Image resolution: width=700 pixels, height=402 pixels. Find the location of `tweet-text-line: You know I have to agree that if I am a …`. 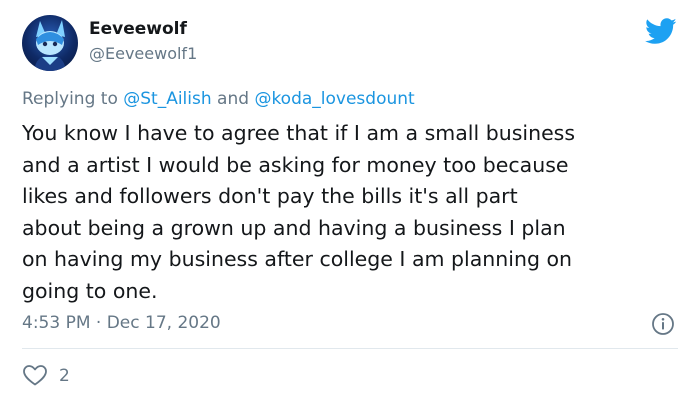

tweet-text-line: You know I have to agree that if I am a … is located at coordinates (299, 133).